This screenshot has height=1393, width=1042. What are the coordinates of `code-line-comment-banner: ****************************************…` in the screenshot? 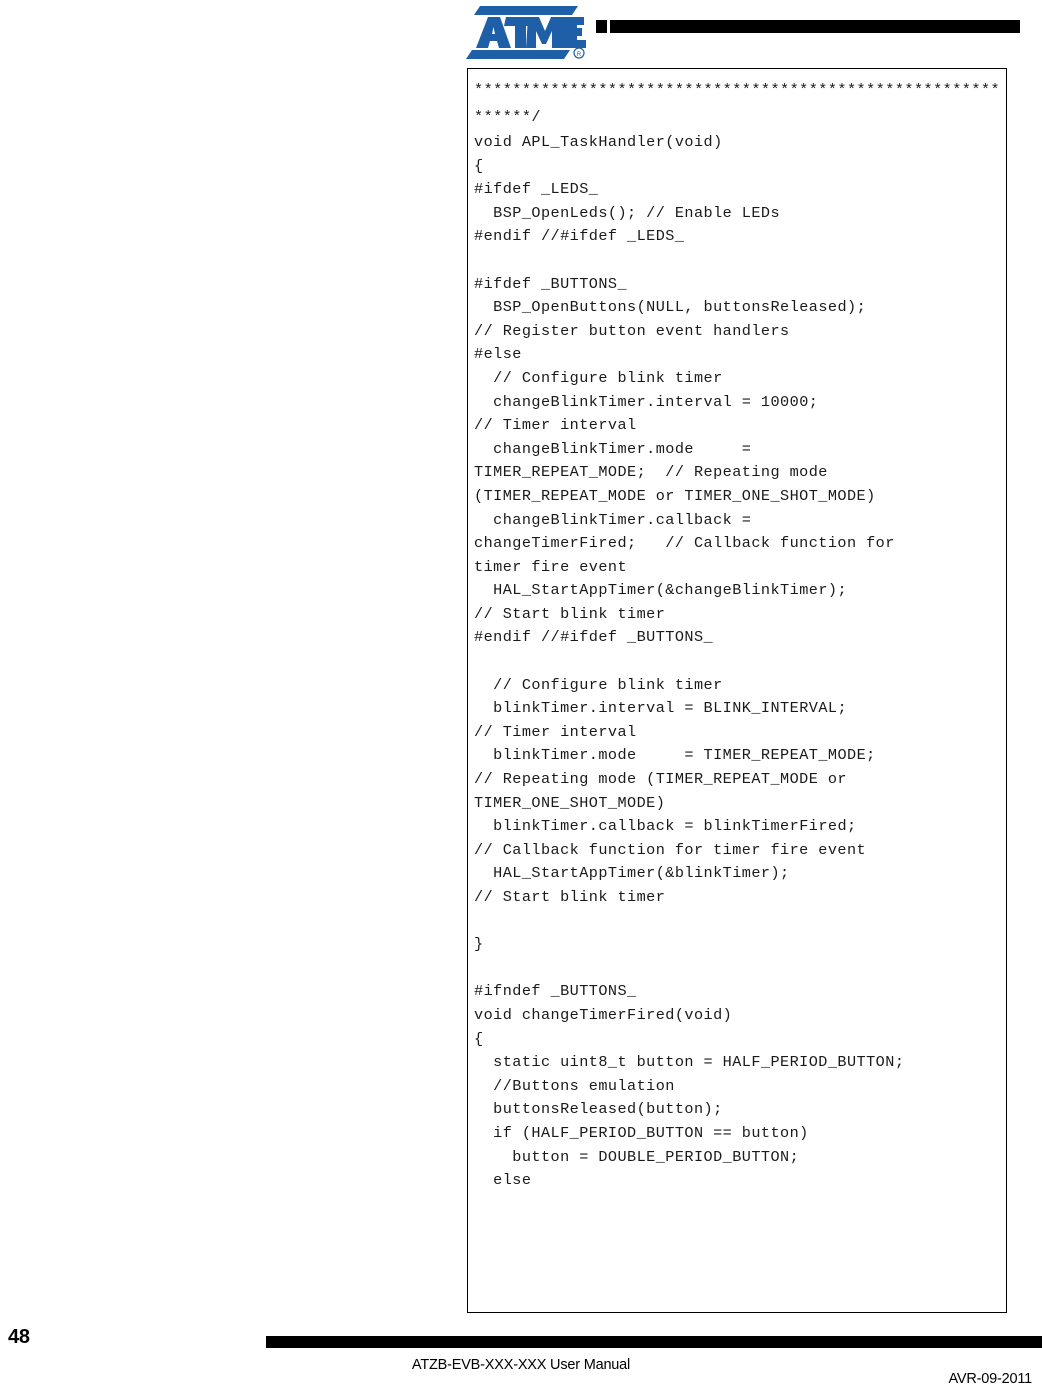 It's located at (737, 103).